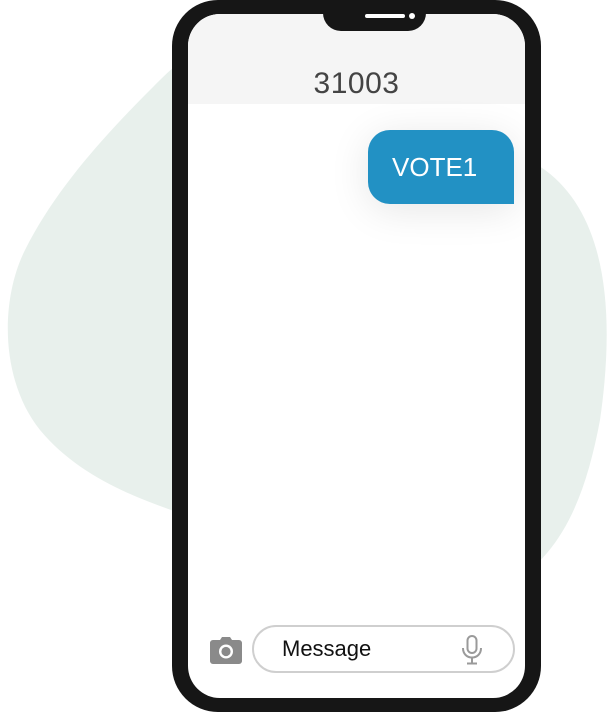 The image size is (613, 715). I want to click on microphone-icon, so click(472, 650).